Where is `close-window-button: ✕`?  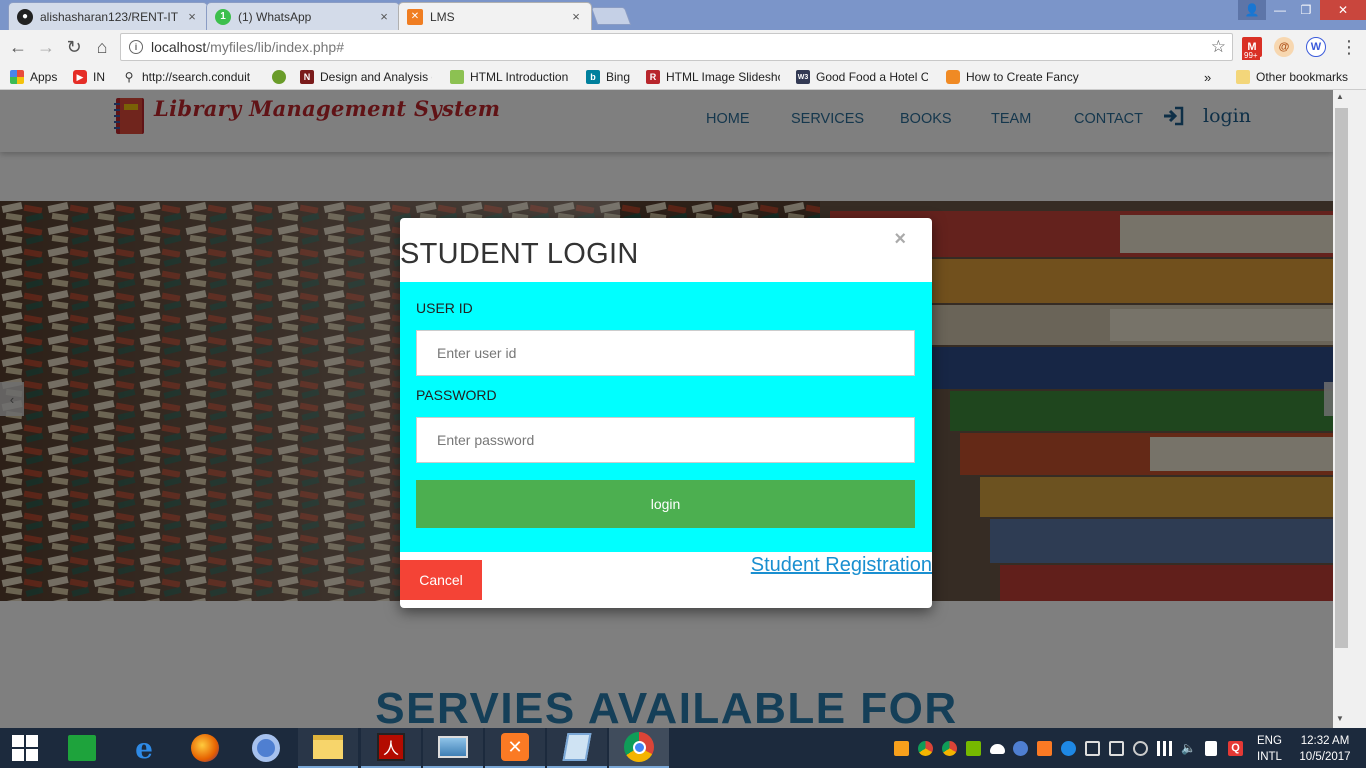 close-window-button: ✕ is located at coordinates (1343, 10).